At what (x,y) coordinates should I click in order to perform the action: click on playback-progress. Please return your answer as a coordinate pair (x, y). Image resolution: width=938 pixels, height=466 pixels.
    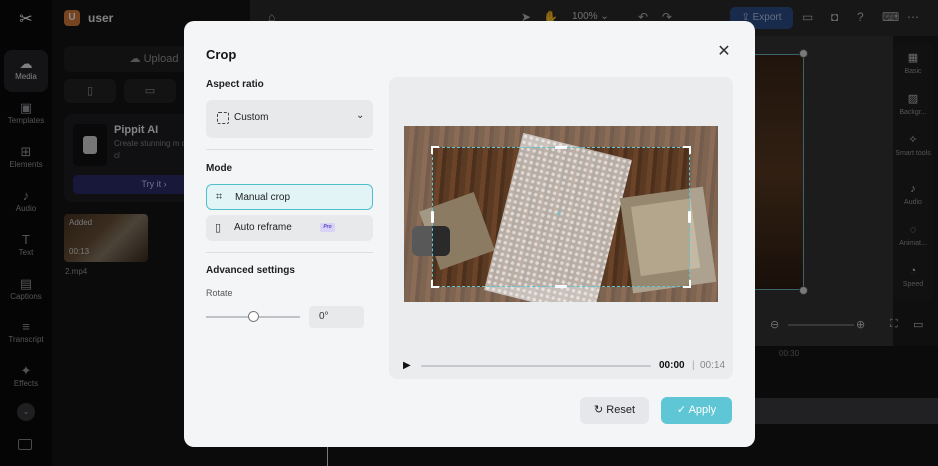
    Looking at the image, I should click on (536, 366).